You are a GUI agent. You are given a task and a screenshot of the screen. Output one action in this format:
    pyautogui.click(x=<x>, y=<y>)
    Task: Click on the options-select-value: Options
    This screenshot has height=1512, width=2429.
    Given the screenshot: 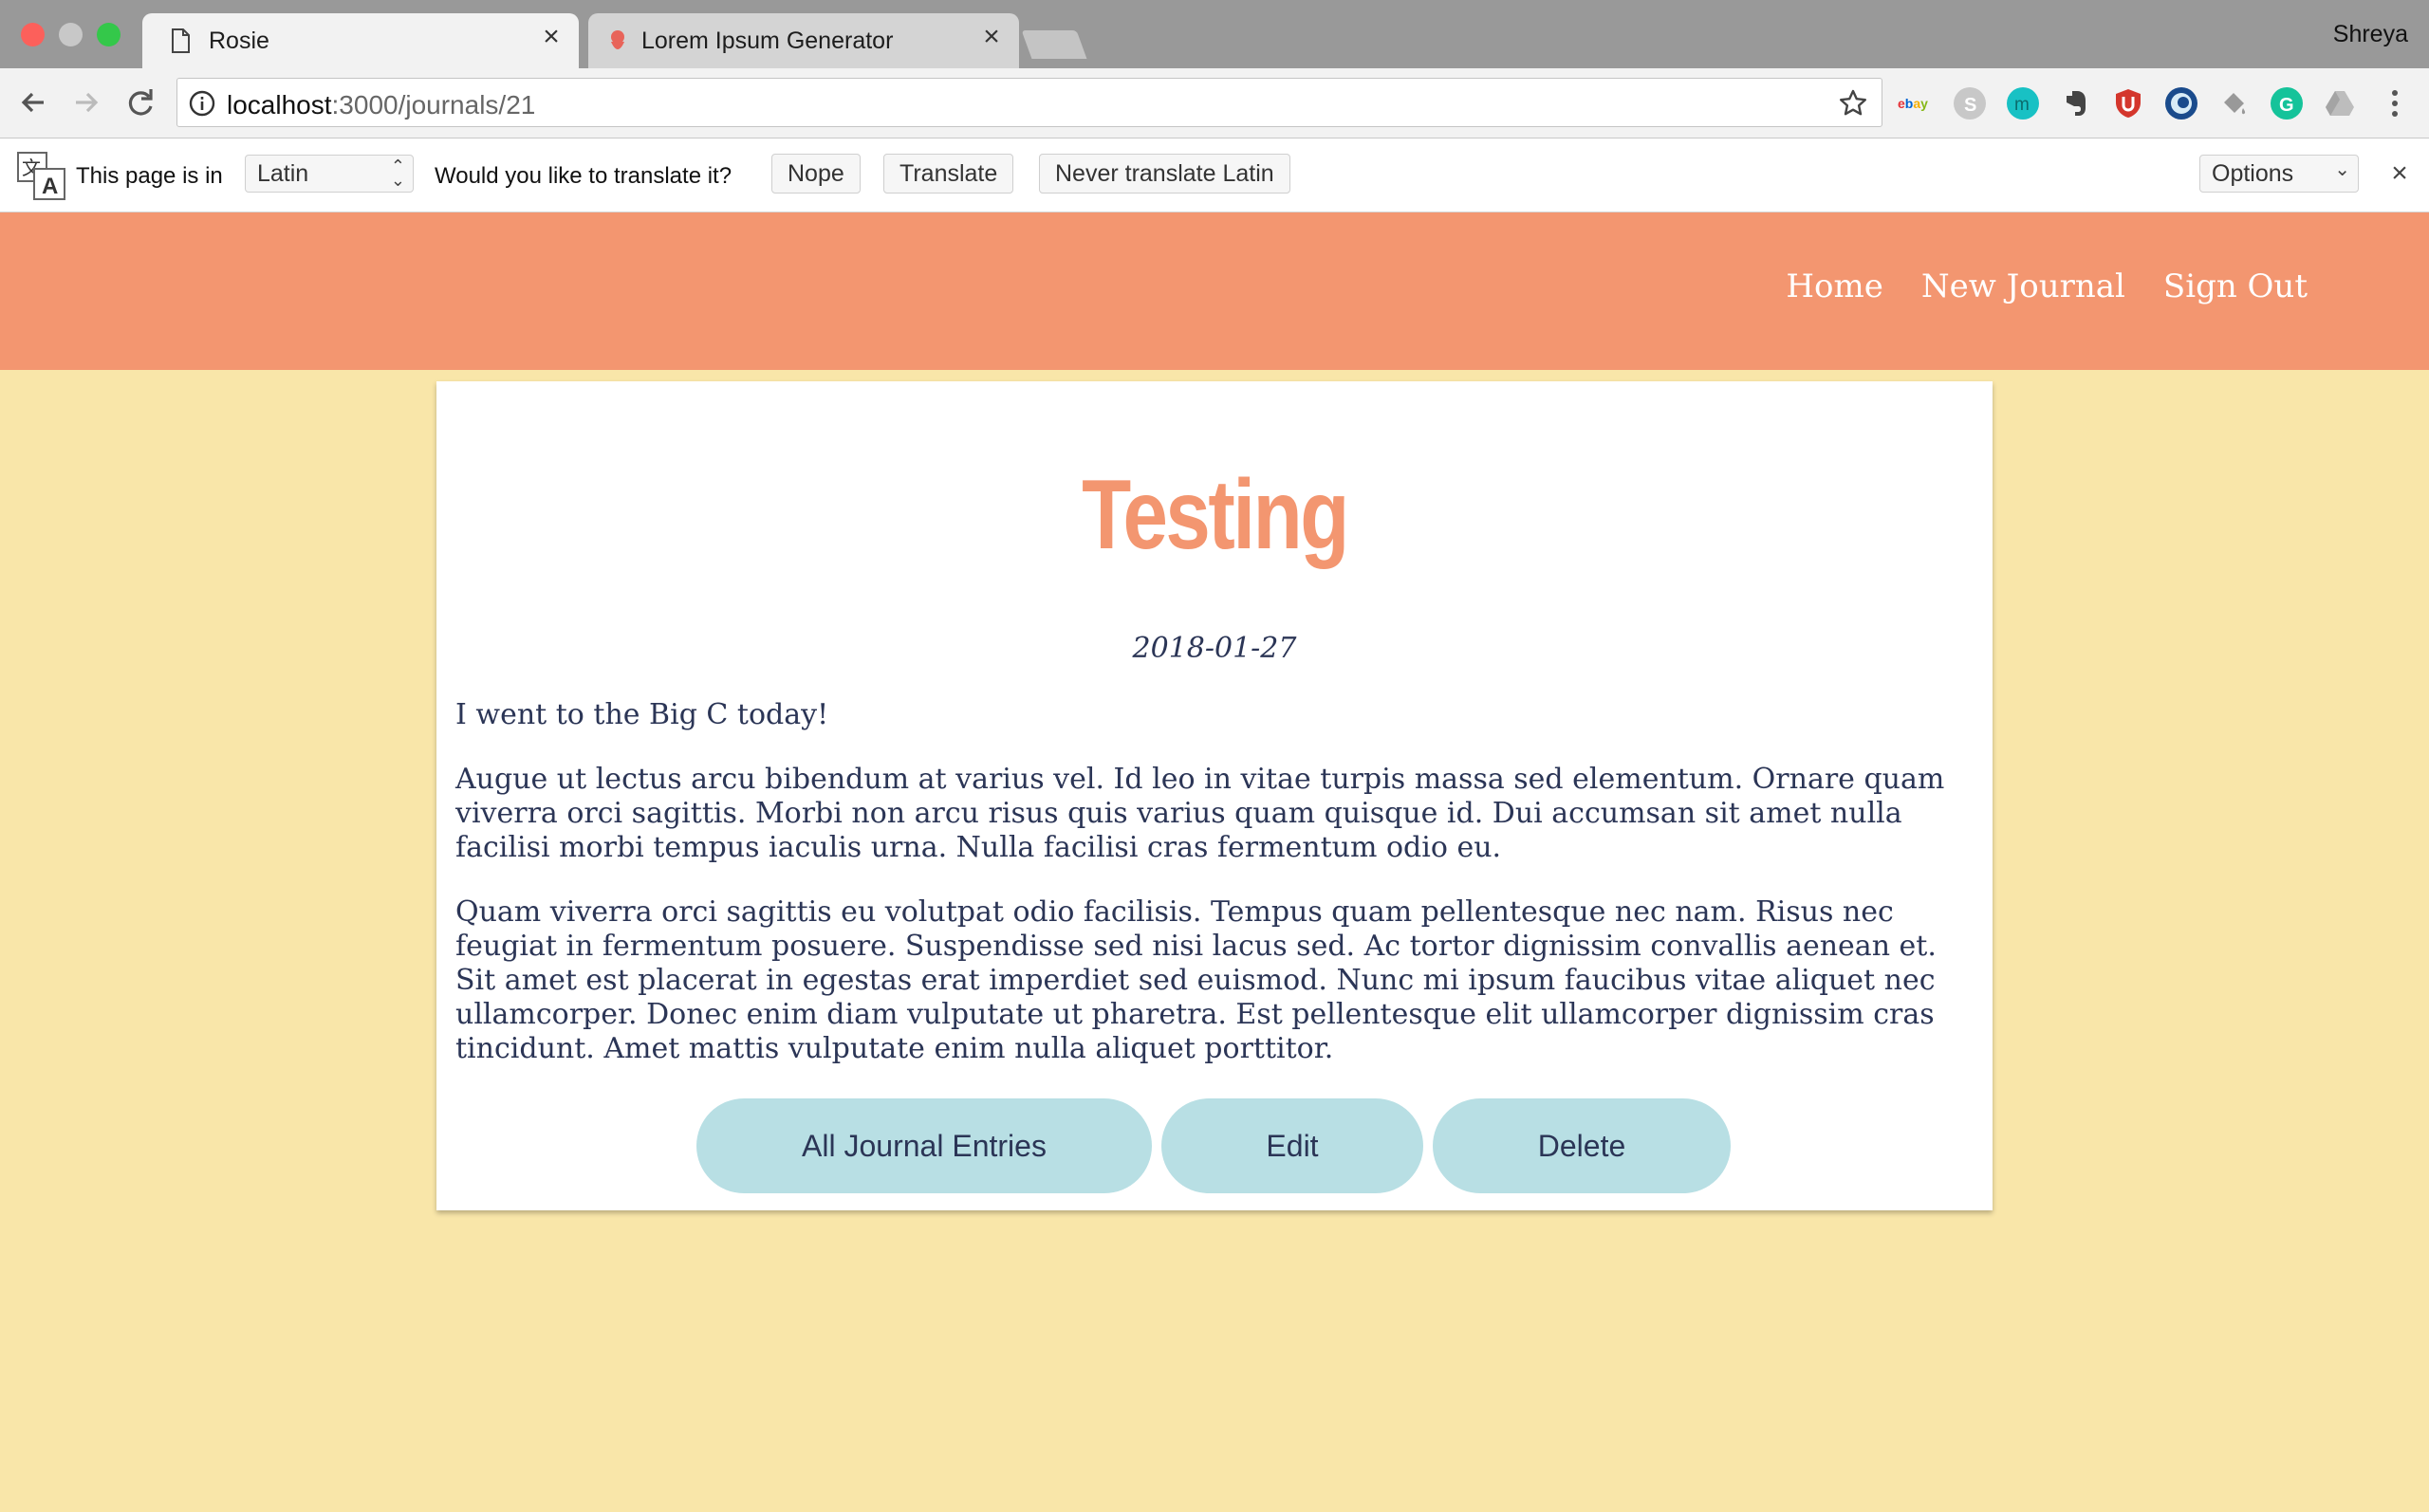 What is the action you would take?
    pyautogui.click(x=2253, y=173)
    